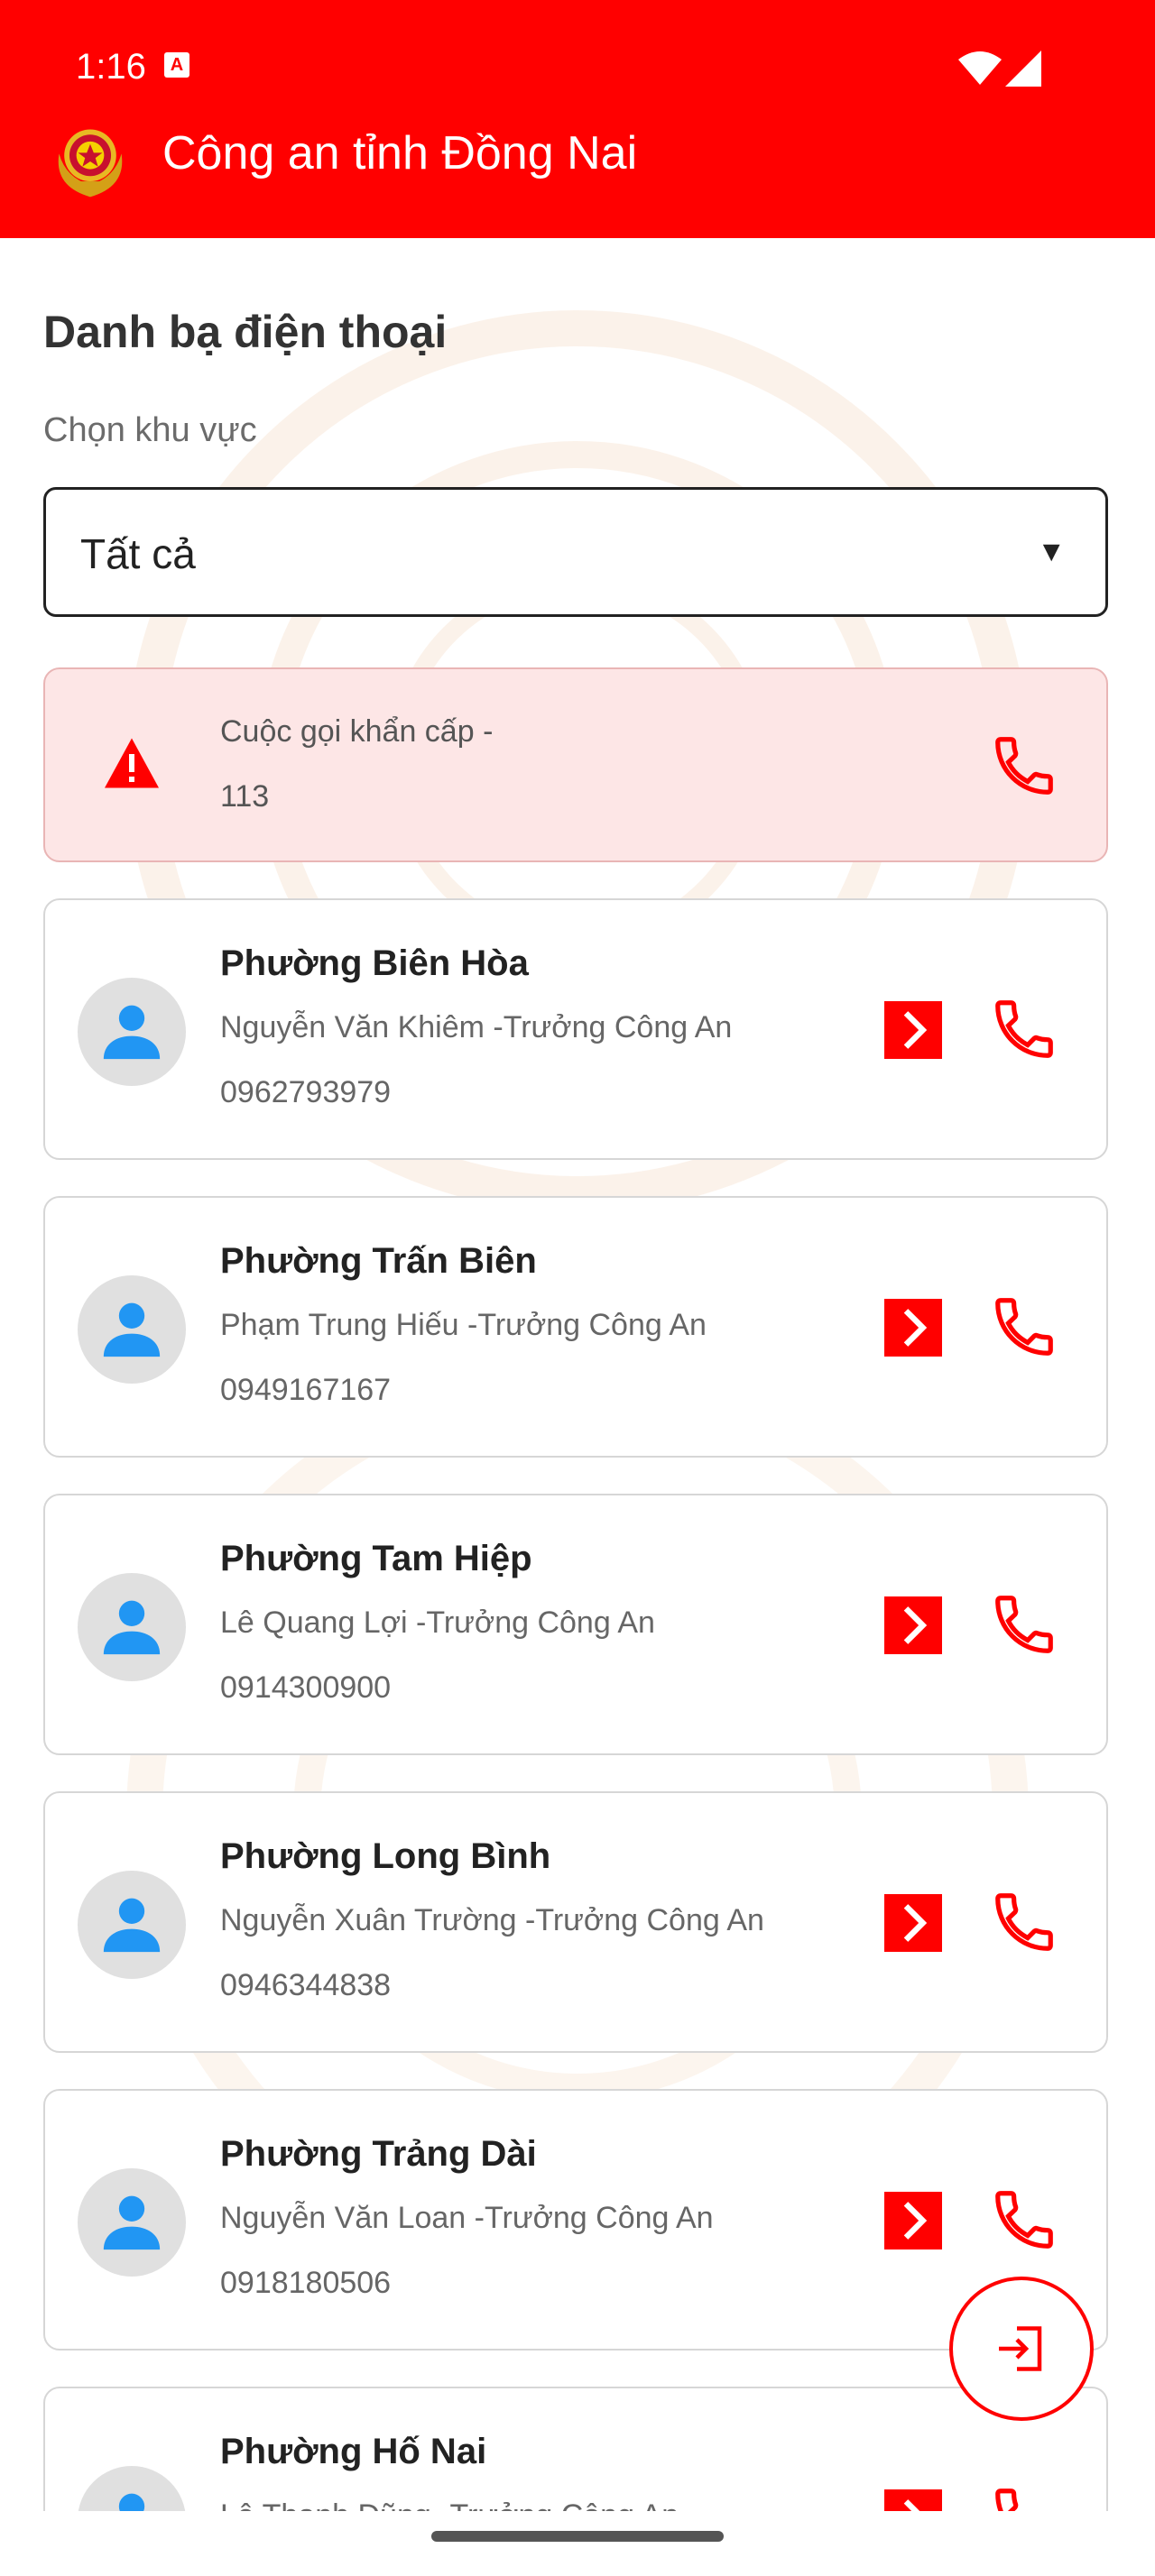 Image resolution: width=1155 pixels, height=2576 pixels. I want to click on emergency-number: 113, so click(245, 796).